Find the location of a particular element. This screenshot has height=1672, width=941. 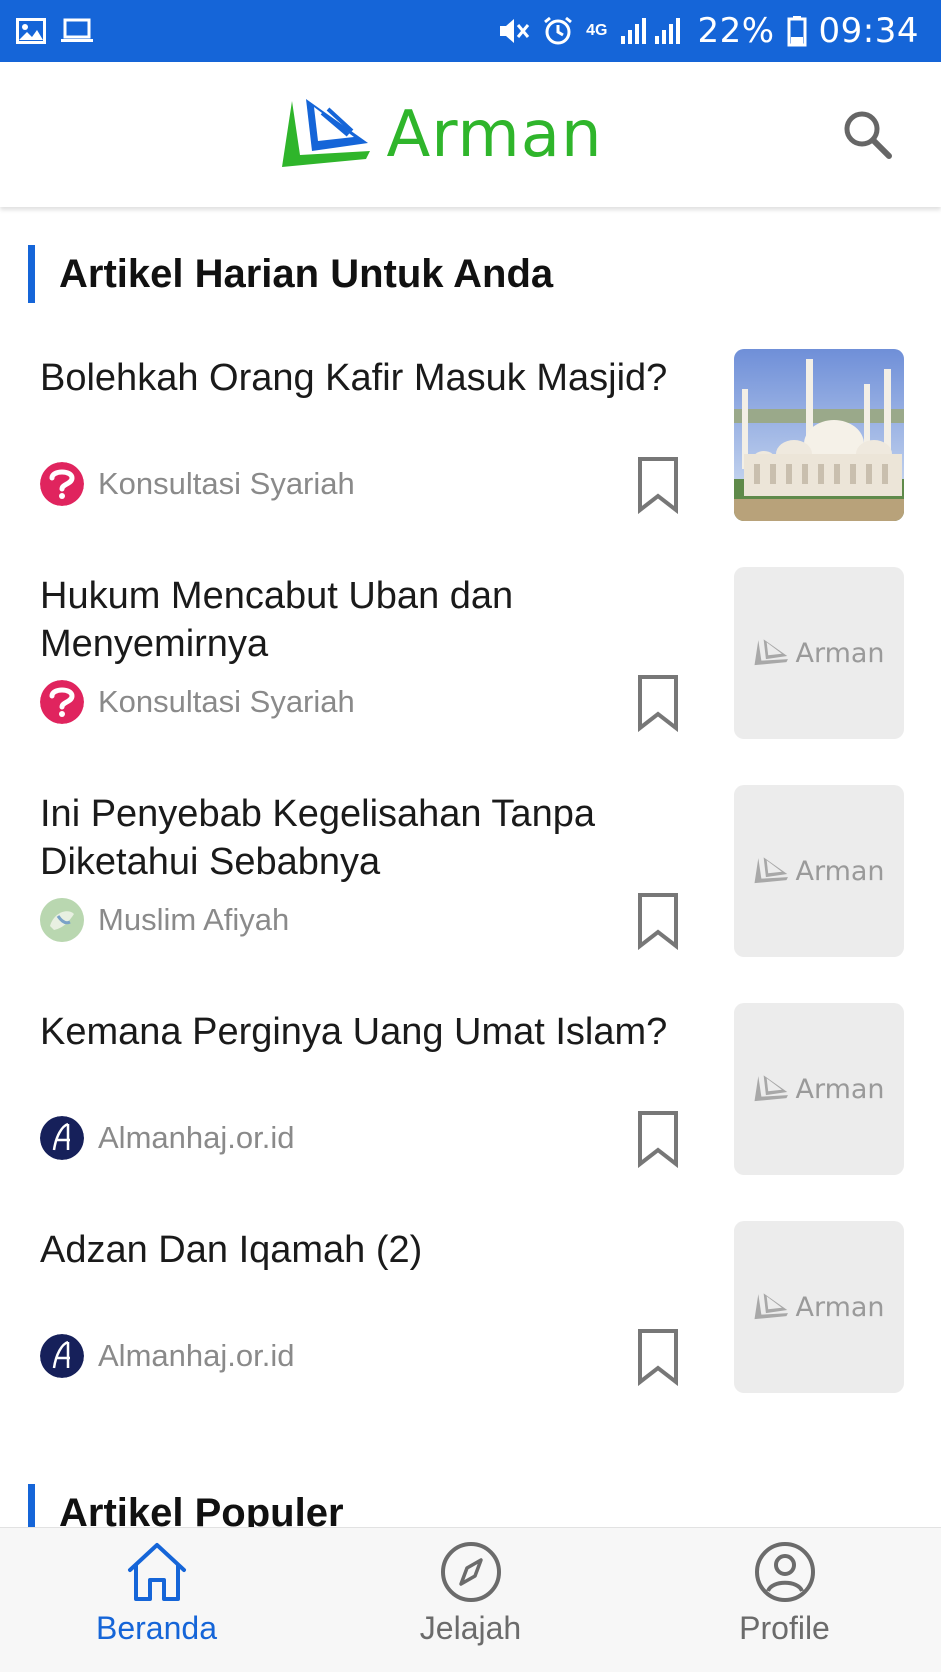

laptop-icon is located at coordinates (77, 30).